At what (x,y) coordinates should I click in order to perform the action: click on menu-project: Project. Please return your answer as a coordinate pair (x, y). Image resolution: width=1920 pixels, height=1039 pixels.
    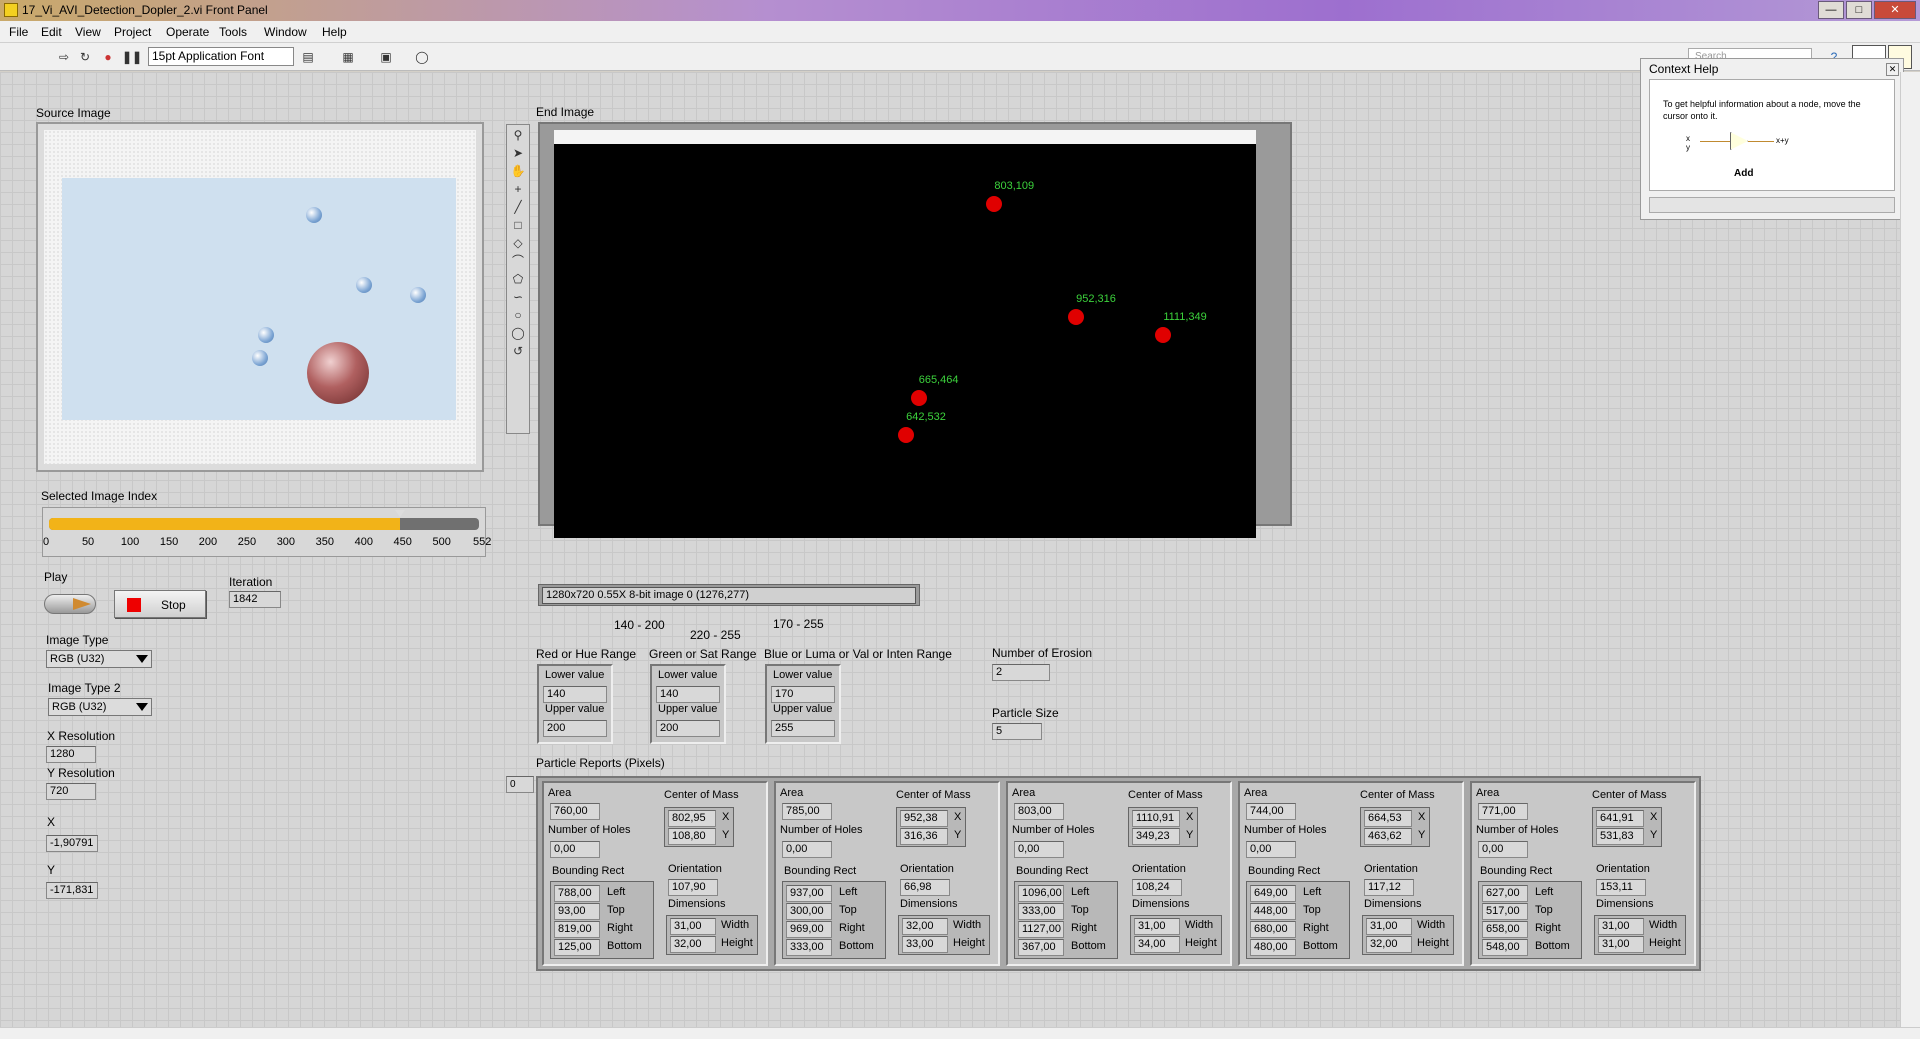
    Looking at the image, I should click on (132, 32).